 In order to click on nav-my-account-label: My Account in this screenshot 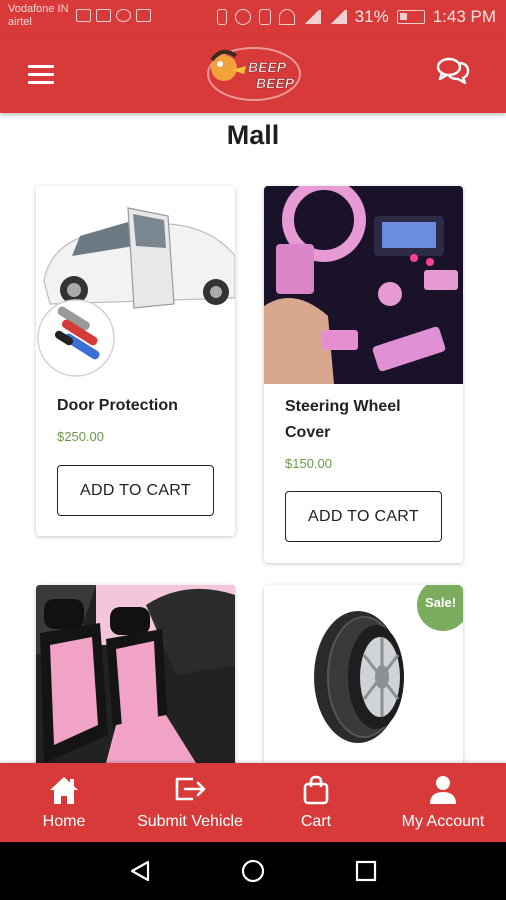, I will do `click(443, 822)`.